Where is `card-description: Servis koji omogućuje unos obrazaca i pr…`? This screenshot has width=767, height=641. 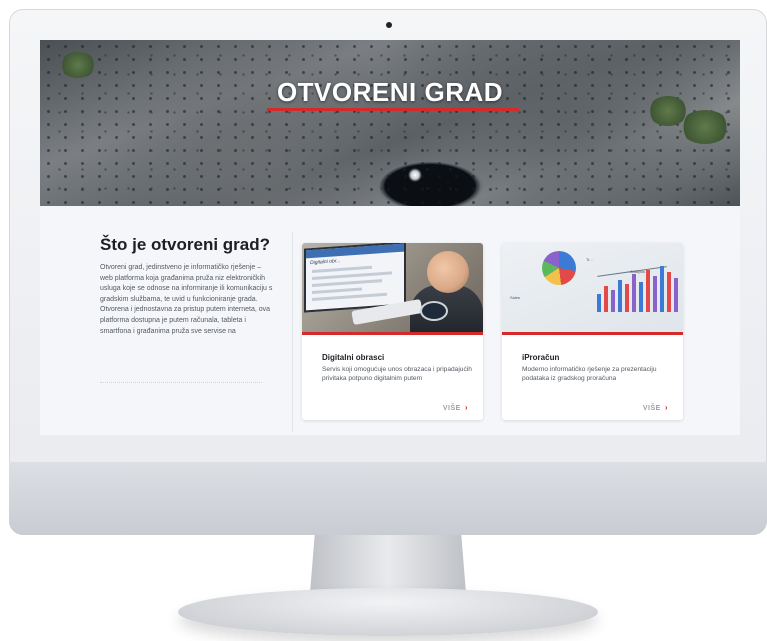 card-description: Servis koji omogućuje unos obrazaca i pr… is located at coordinates (397, 374).